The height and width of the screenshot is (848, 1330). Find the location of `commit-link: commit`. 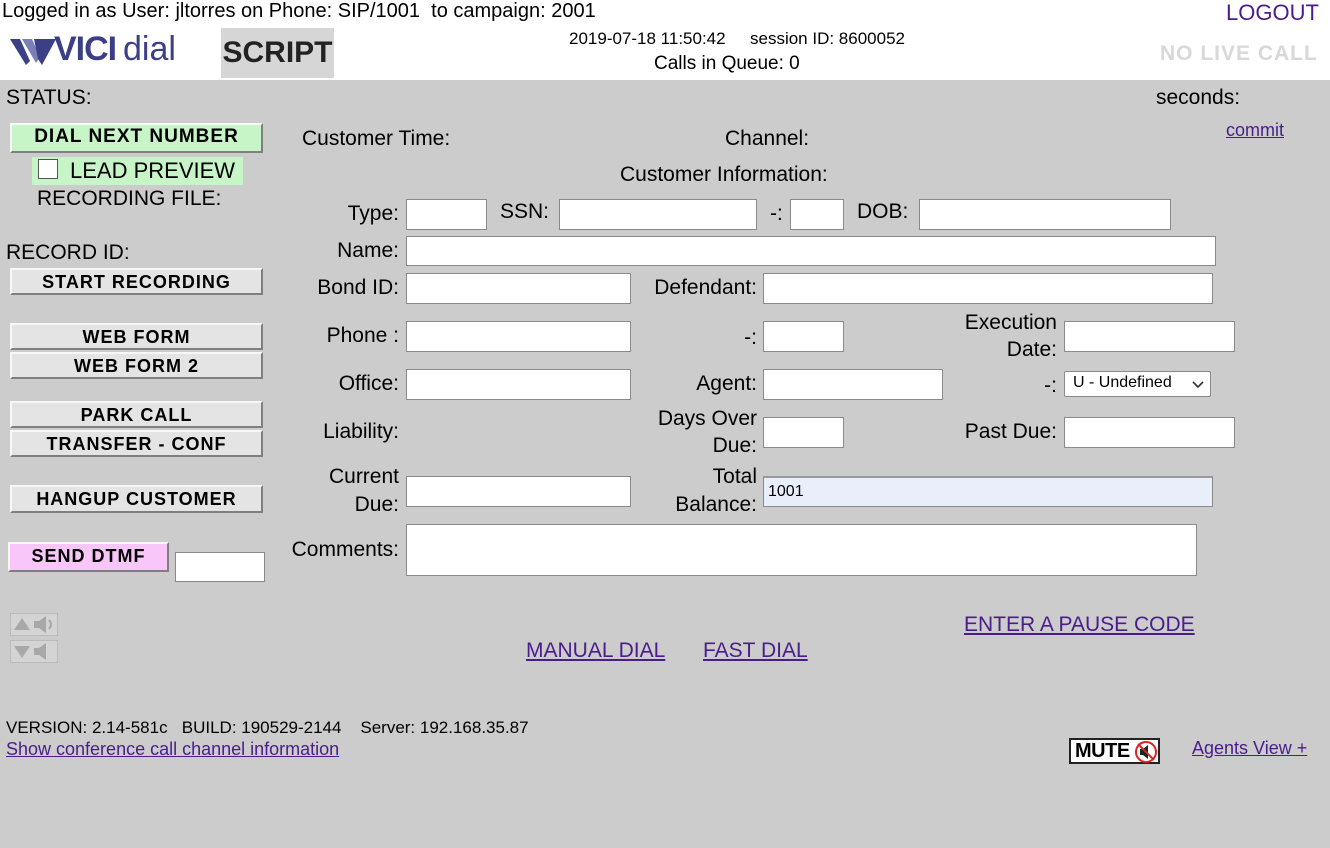

commit-link: commit is located at coordinates (1255, 130).